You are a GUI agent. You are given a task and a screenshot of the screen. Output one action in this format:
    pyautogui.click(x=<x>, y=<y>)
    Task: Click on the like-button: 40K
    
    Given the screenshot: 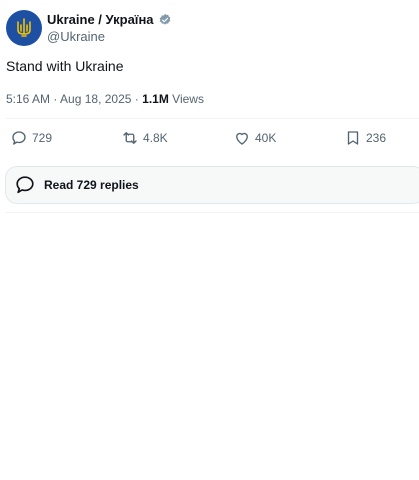 What is the action you would take?
    pyautogui.click(x=254, y=138)
    